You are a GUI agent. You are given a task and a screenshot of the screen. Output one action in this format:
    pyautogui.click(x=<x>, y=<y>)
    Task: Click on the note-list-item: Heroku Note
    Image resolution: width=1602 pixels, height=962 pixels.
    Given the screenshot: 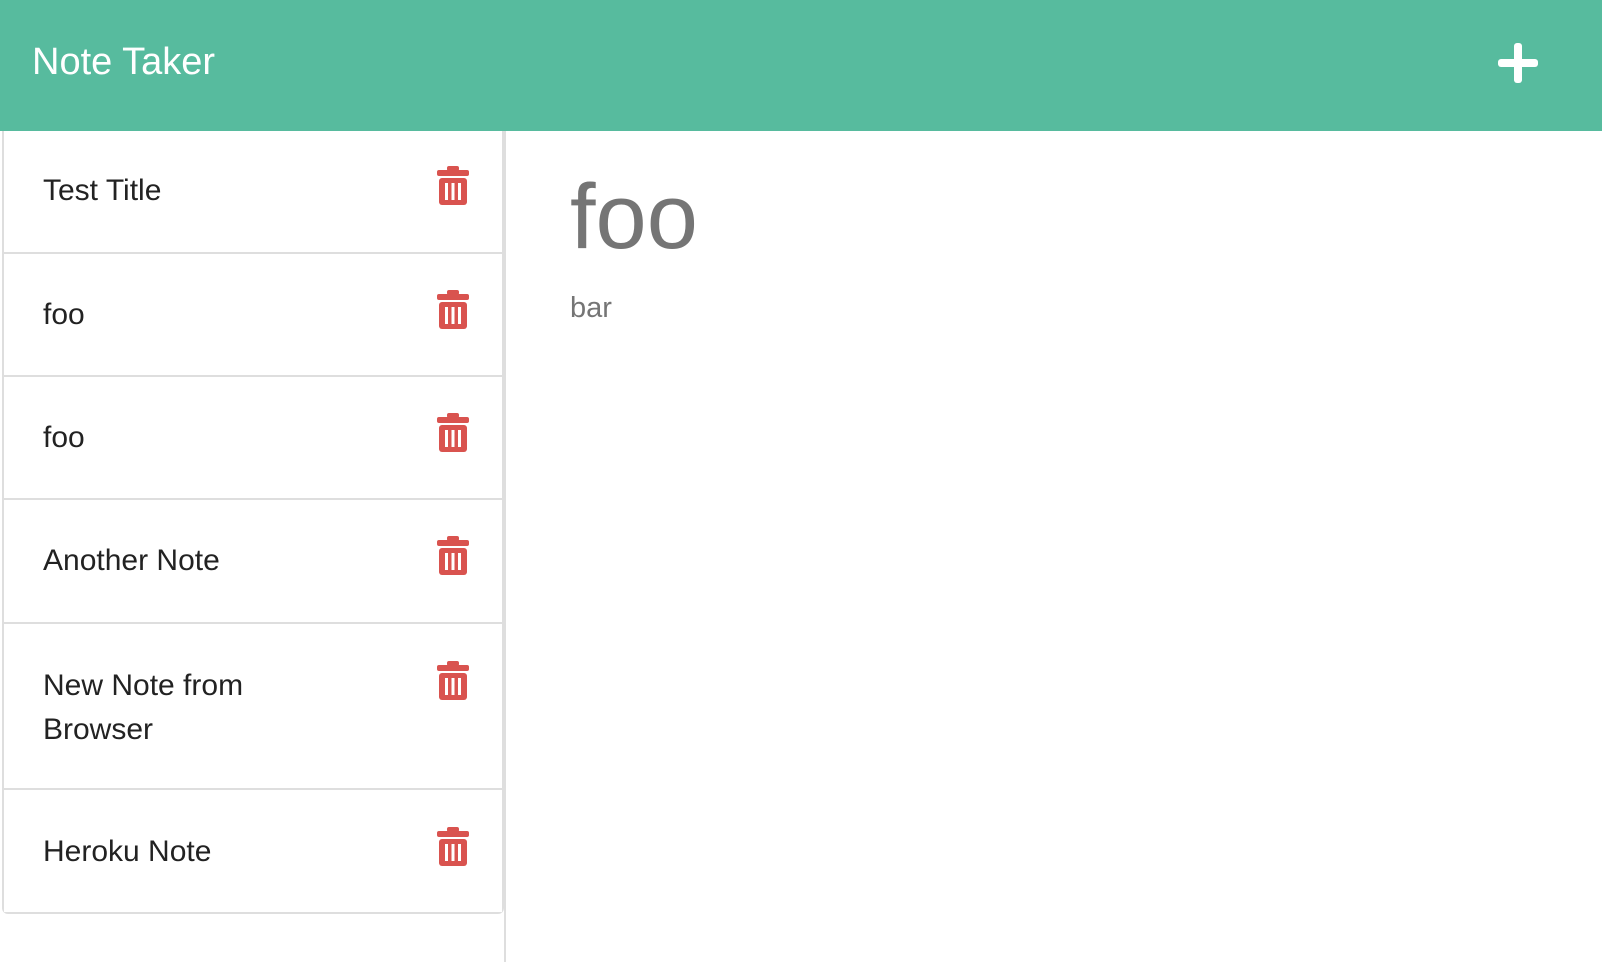 What is the action you would take?
    pyautogui.click(x=253, y=851)
    